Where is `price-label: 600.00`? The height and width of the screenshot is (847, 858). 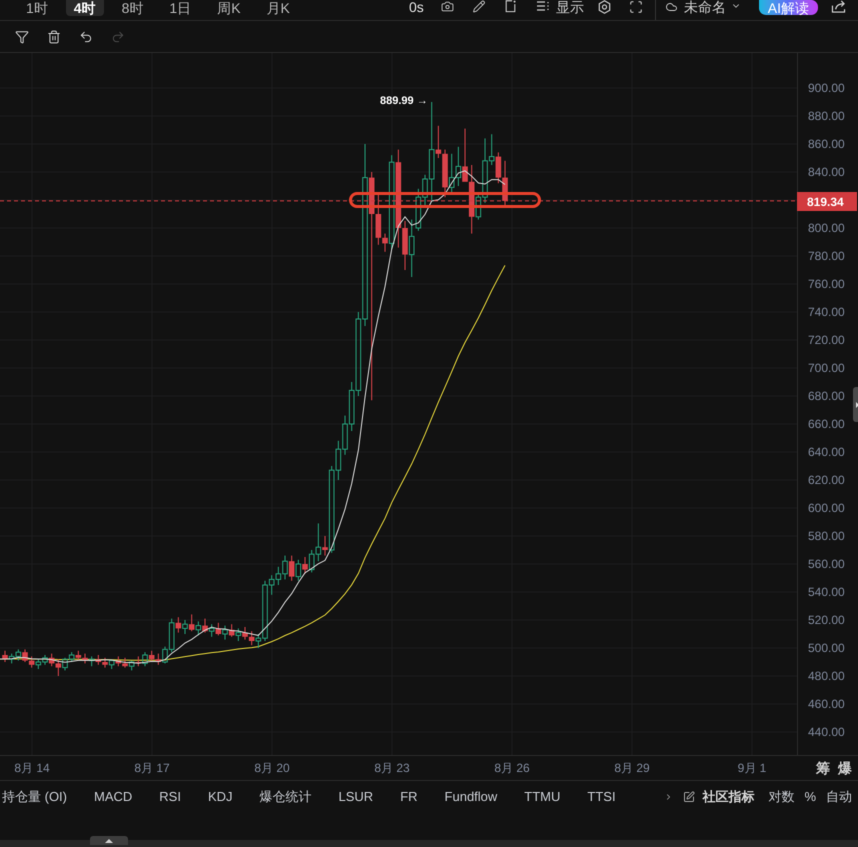 price-label: 600.00 is located at coordinates (826, 508).